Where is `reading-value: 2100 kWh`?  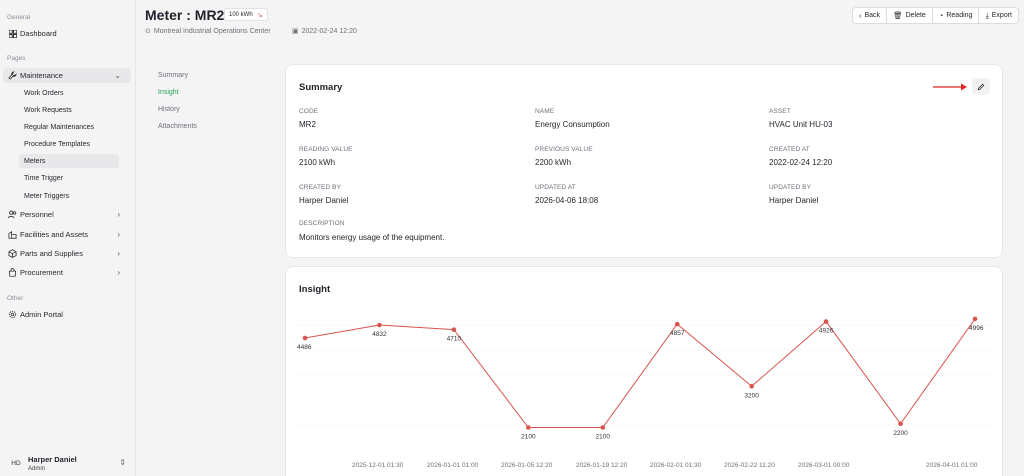 reading-value: 2100 kWh is located at coordinates (317, 162).